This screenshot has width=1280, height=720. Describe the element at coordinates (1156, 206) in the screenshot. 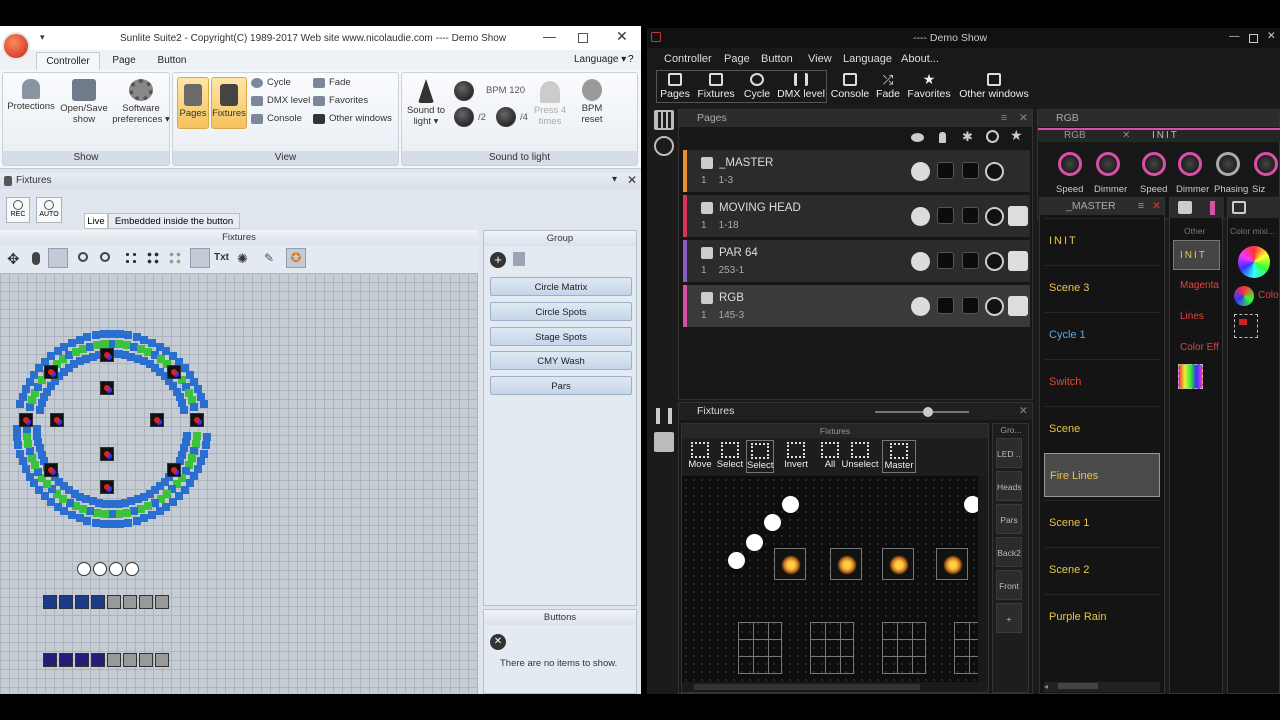

I see `master-close-icon: ✕` at that location.